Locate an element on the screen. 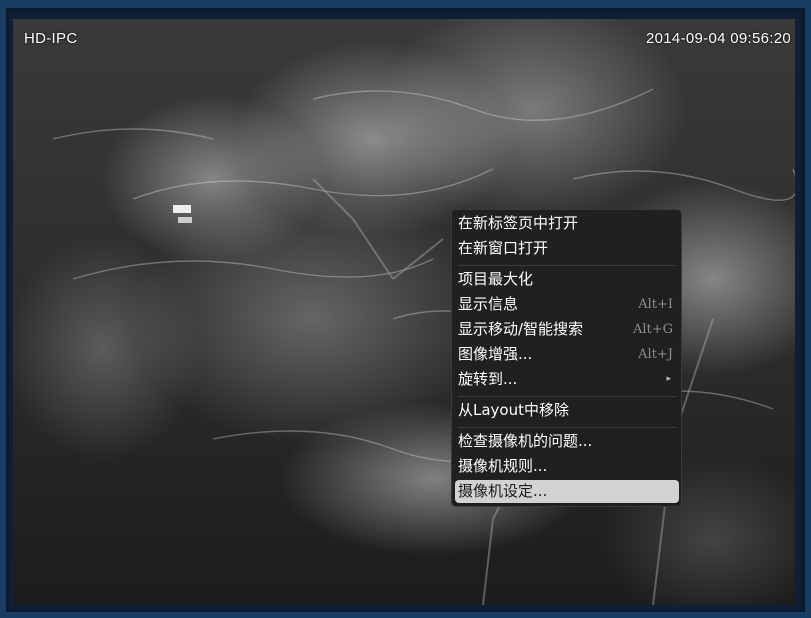 The image size is (811, 618). submenu-arrow-icon: ▸ is located at coordinates (668, 379).